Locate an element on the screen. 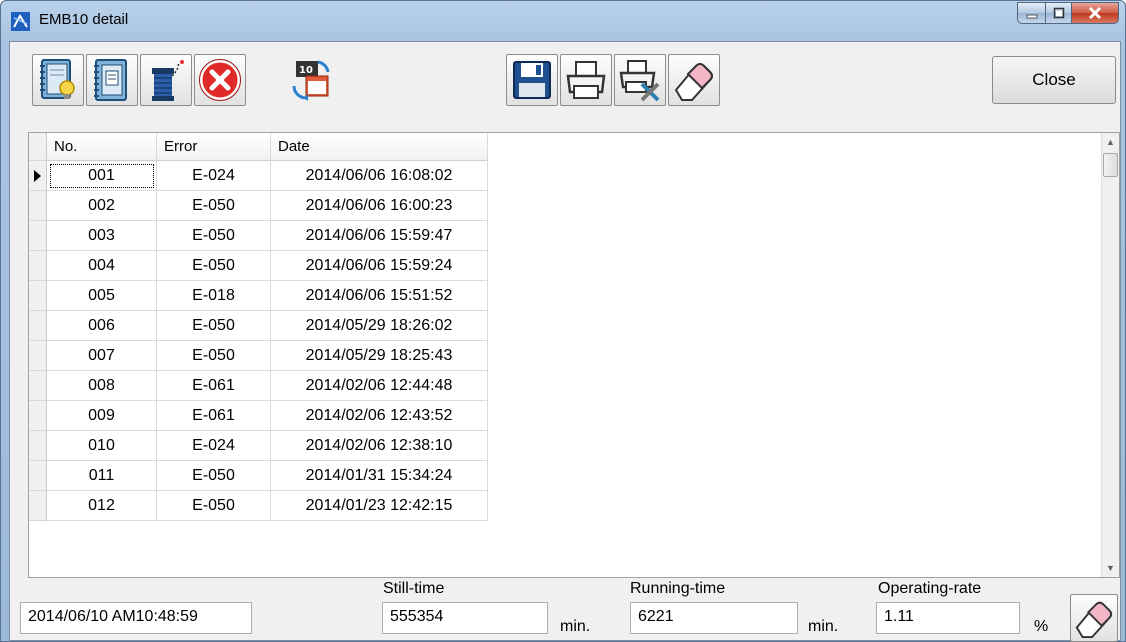 The height and width of the screenshot is (642, 1126). table-row: 007 E-050 2014/05/29 18:25:43 is located at coordinates (258, 356).